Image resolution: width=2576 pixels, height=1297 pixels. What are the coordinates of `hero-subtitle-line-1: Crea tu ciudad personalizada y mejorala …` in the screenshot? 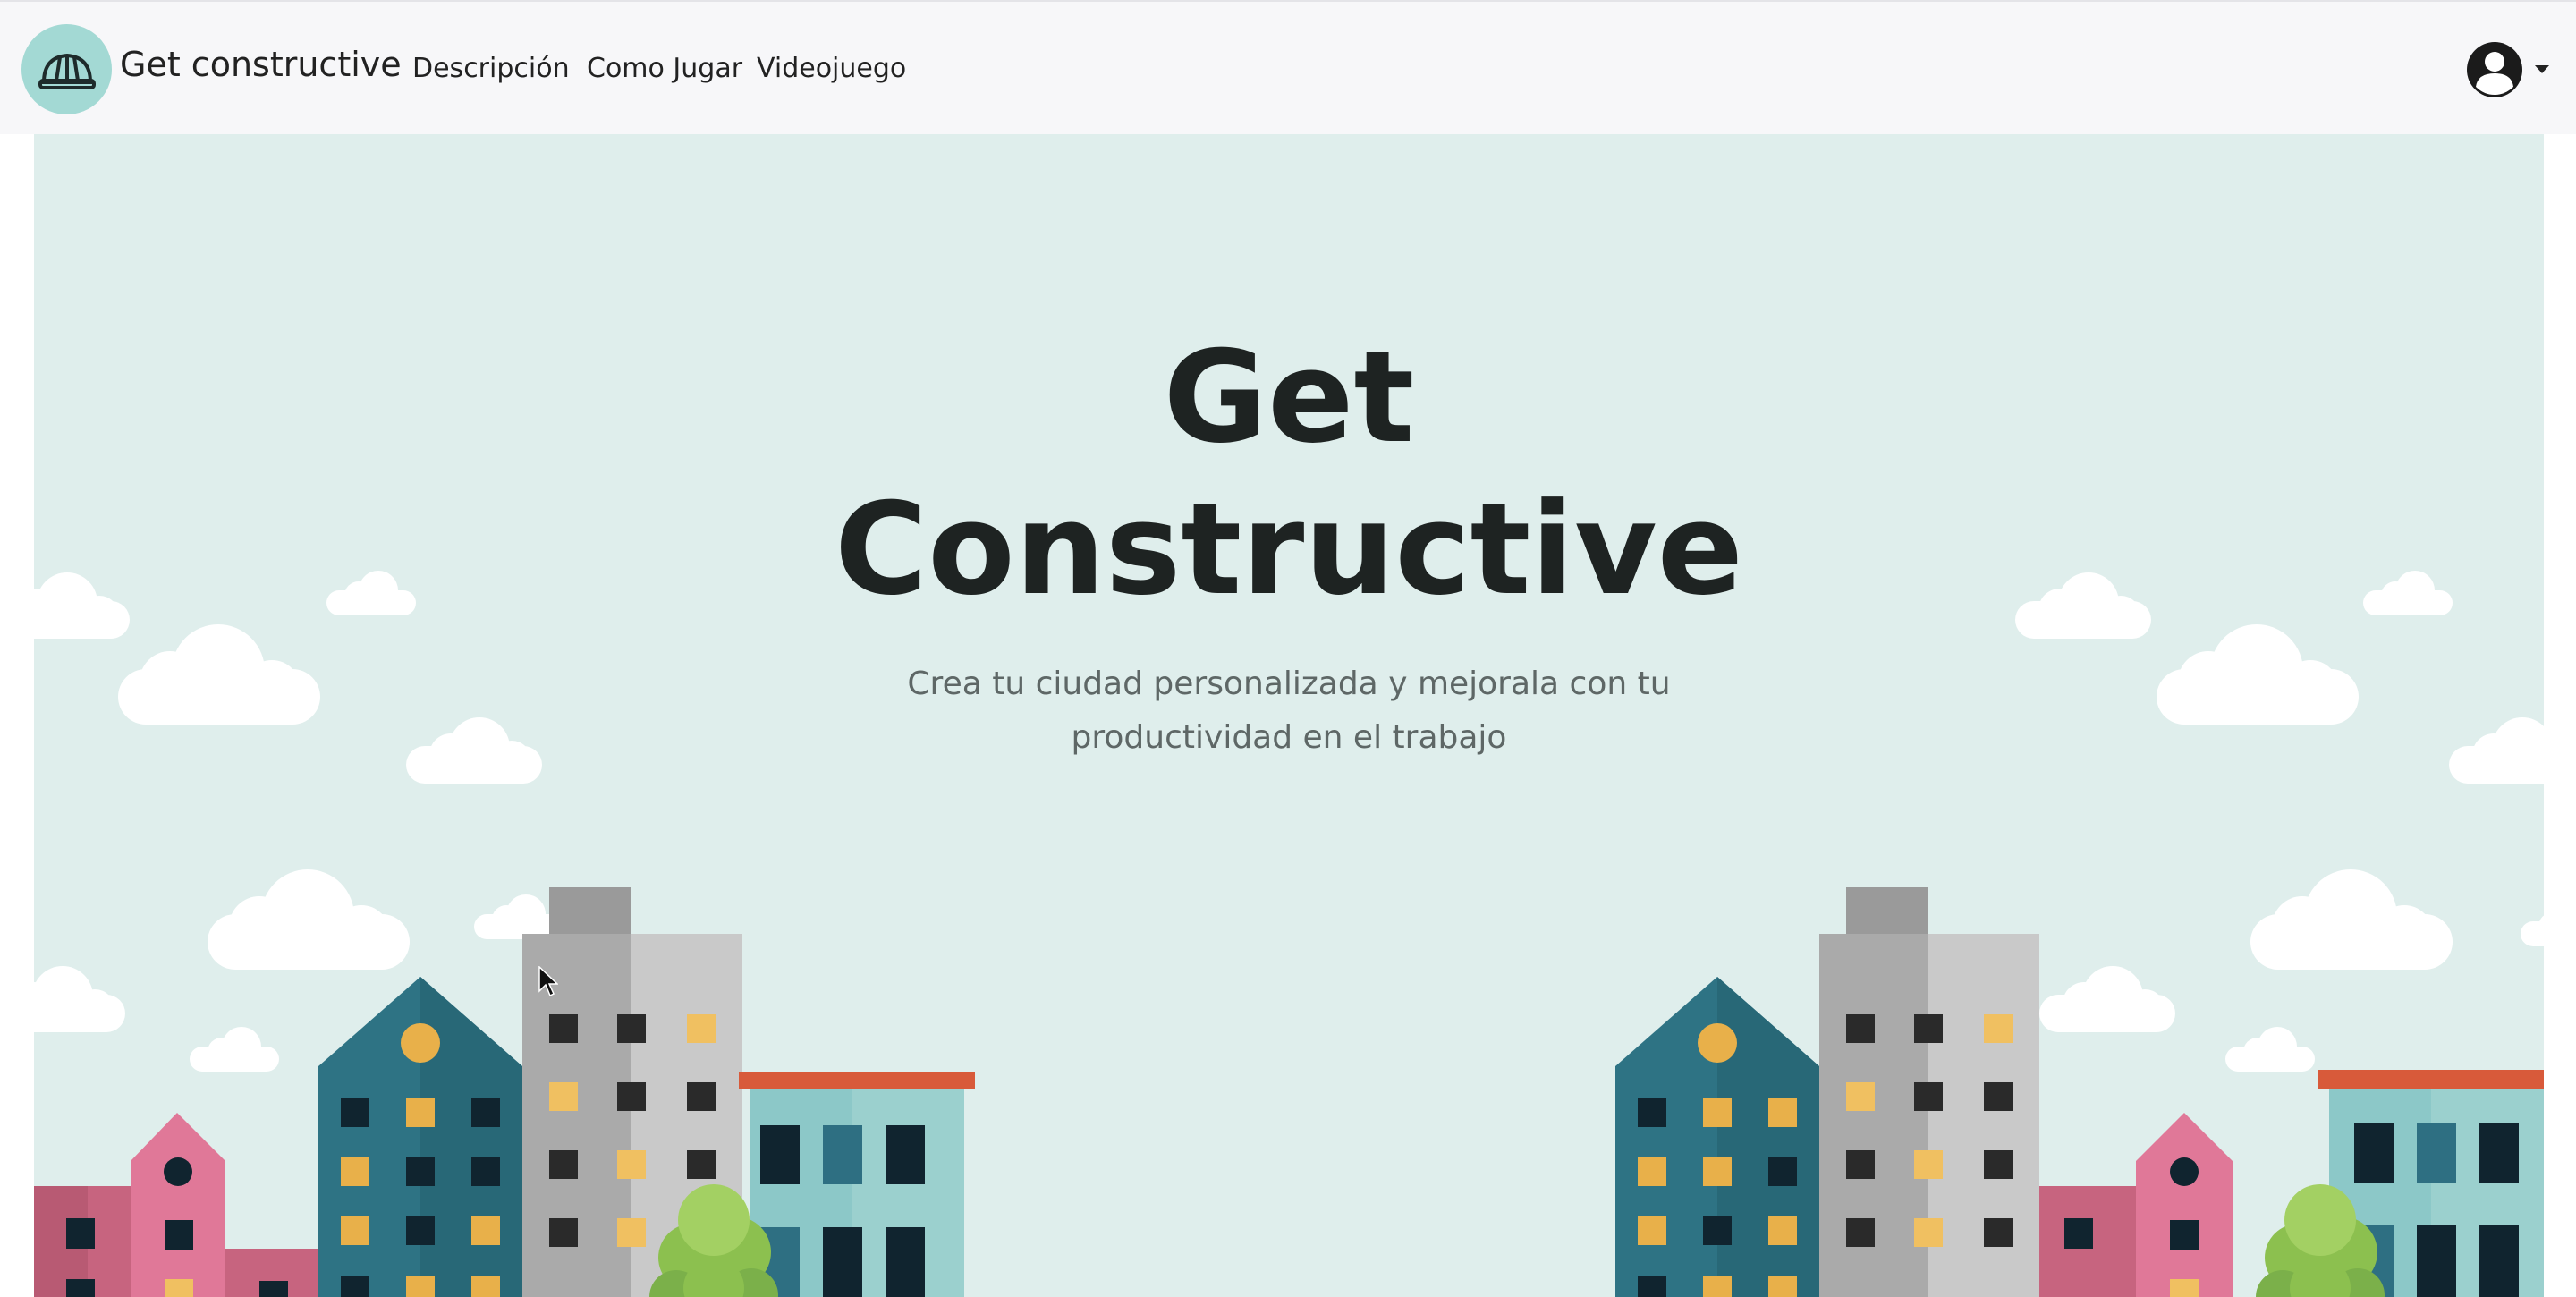 It's located at (1289, 684).